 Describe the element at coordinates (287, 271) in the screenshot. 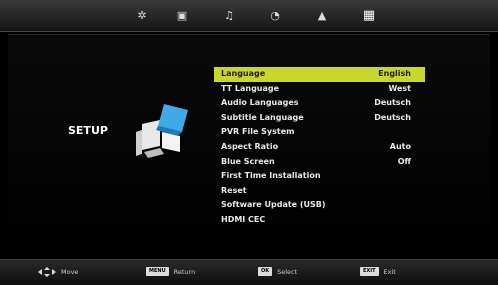

I see `select-hint-label: Select` at that location.